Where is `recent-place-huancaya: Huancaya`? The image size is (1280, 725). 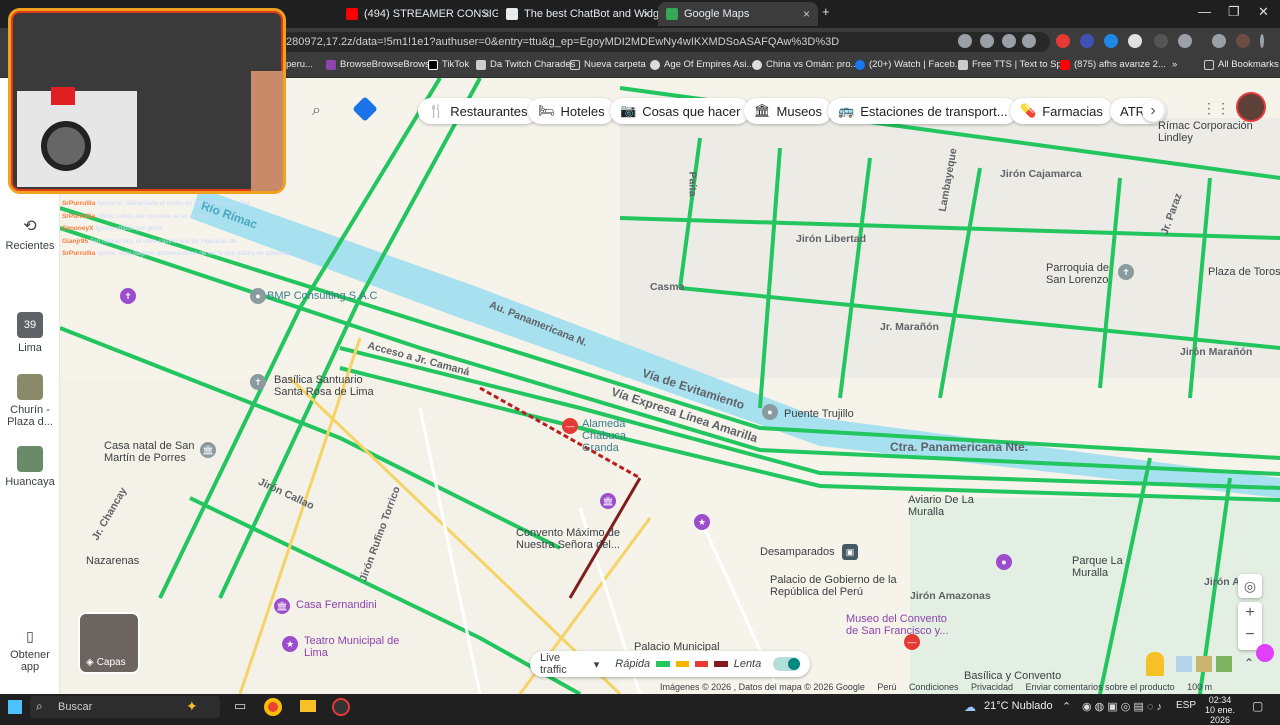 recent-place-huancaya: Huancaya is located at coordinates (30, 467).